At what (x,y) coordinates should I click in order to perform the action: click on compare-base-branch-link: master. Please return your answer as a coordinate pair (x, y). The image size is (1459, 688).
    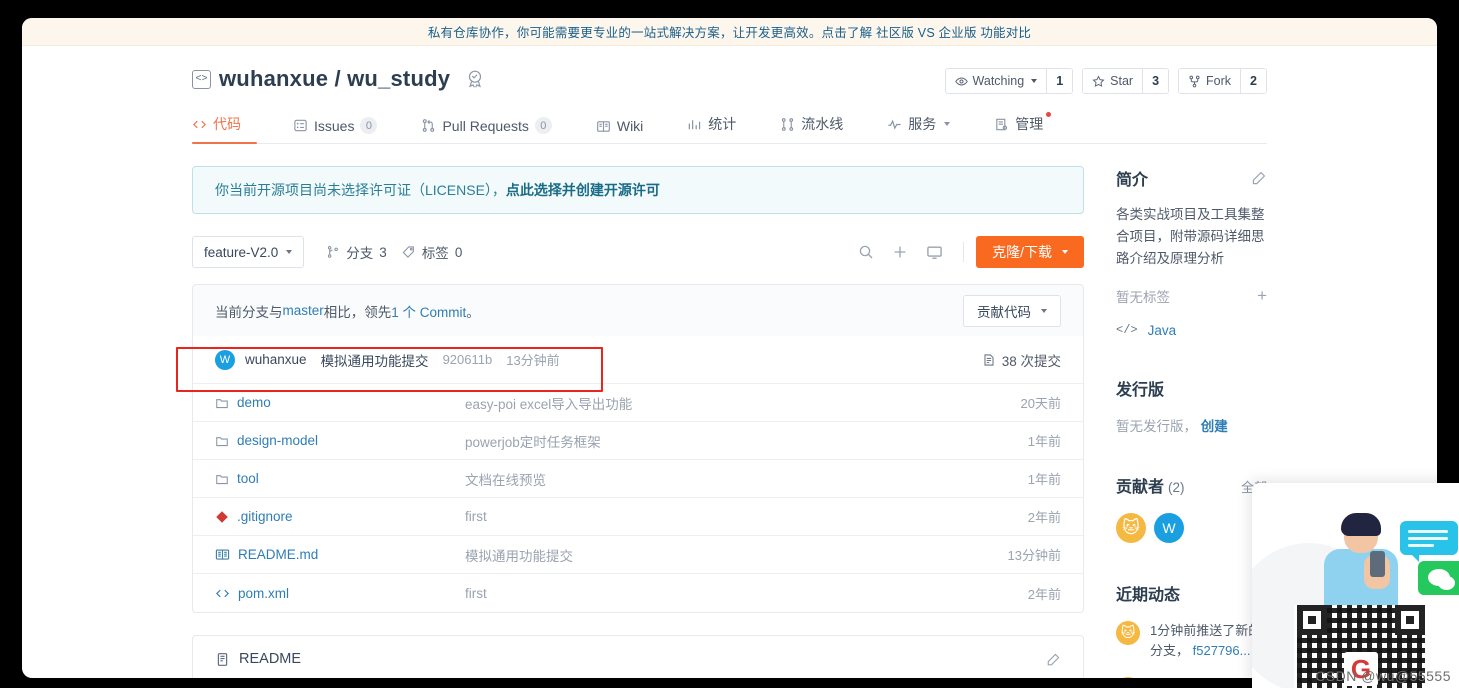
    Looking at the image, I should click on (303, 310).